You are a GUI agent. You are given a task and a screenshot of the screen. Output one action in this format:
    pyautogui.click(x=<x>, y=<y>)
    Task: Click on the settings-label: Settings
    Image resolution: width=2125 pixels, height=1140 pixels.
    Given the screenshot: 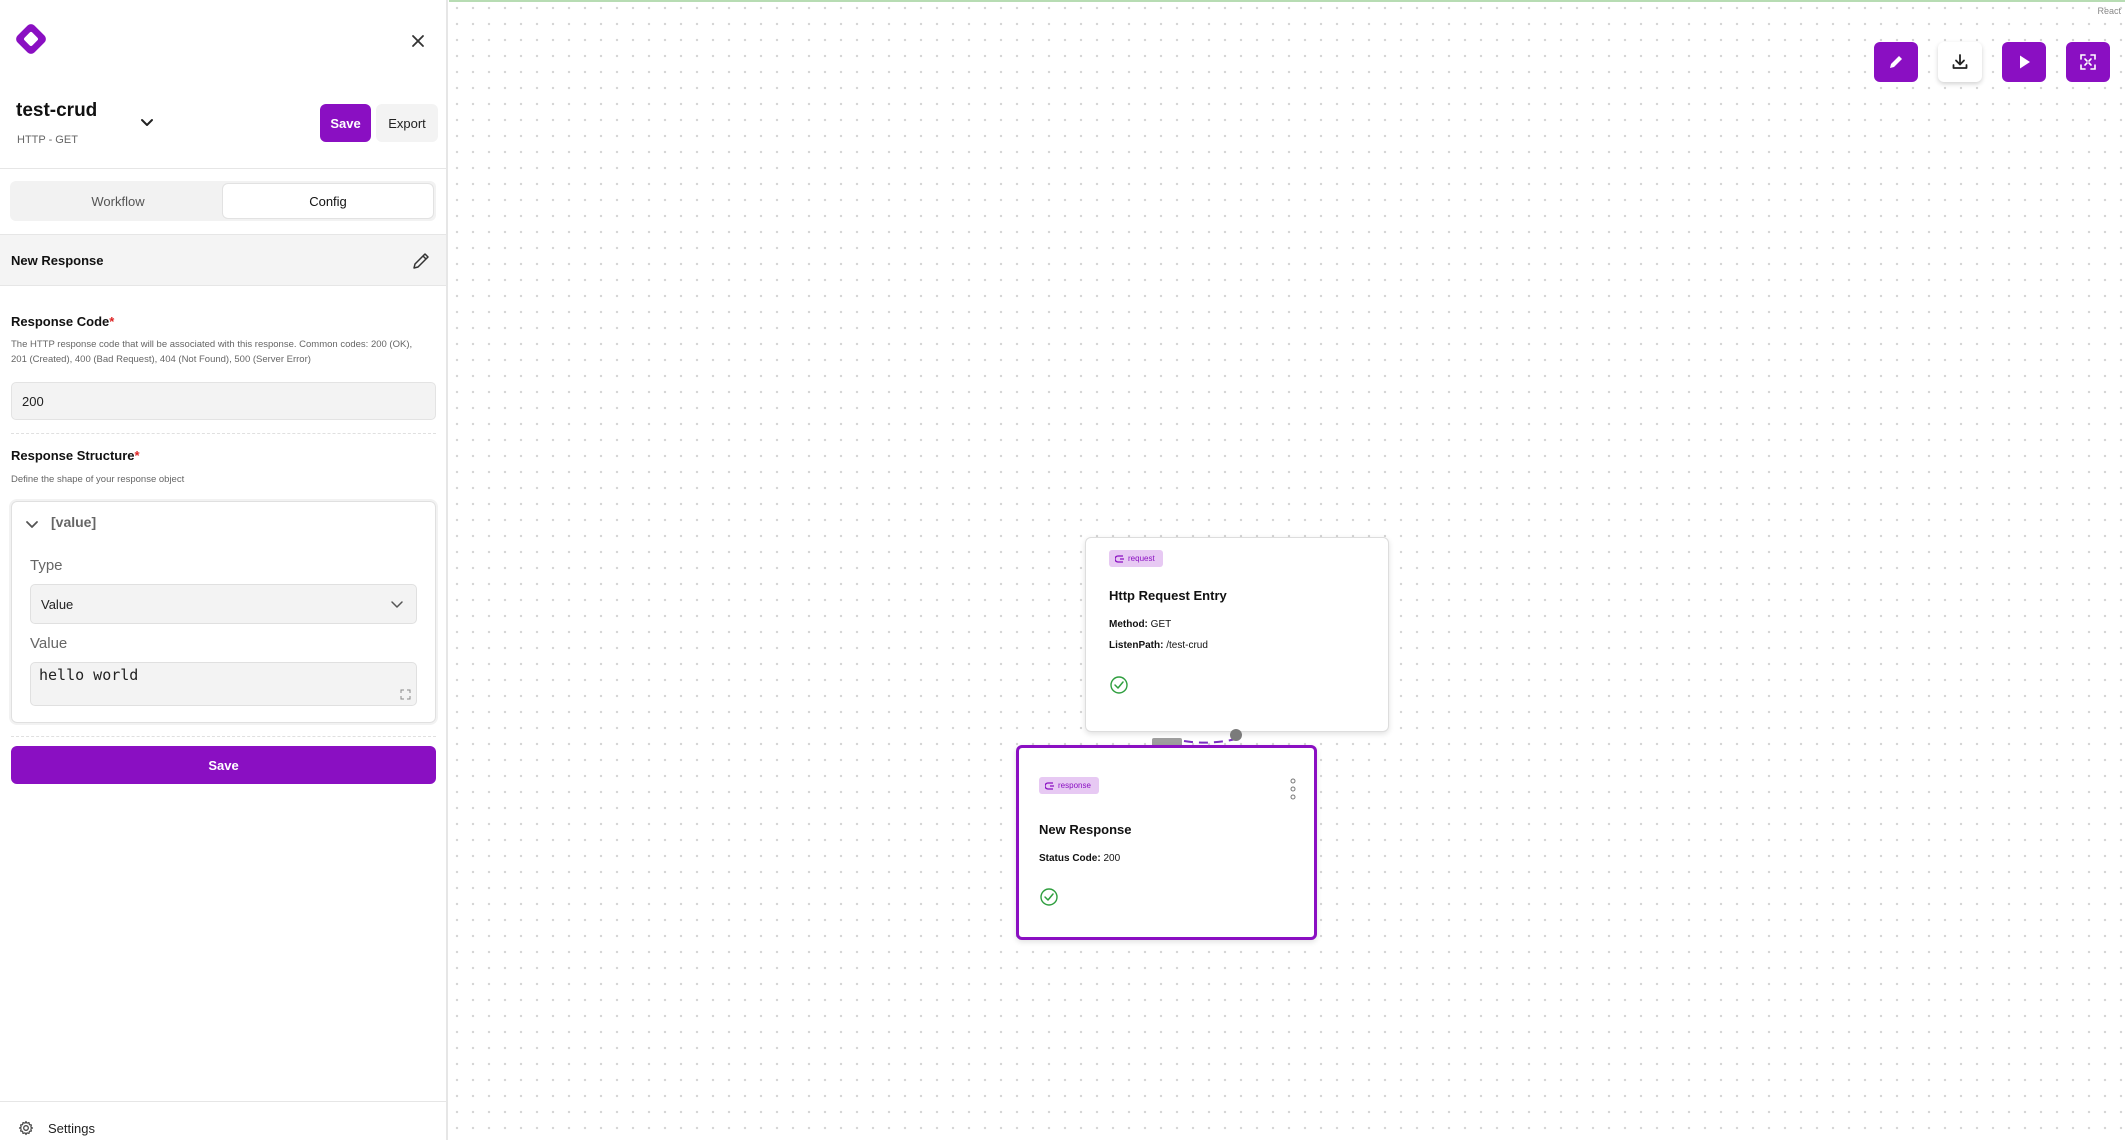 What is the action you would take?
    pyautogui.click(x=71, y=1128)
    